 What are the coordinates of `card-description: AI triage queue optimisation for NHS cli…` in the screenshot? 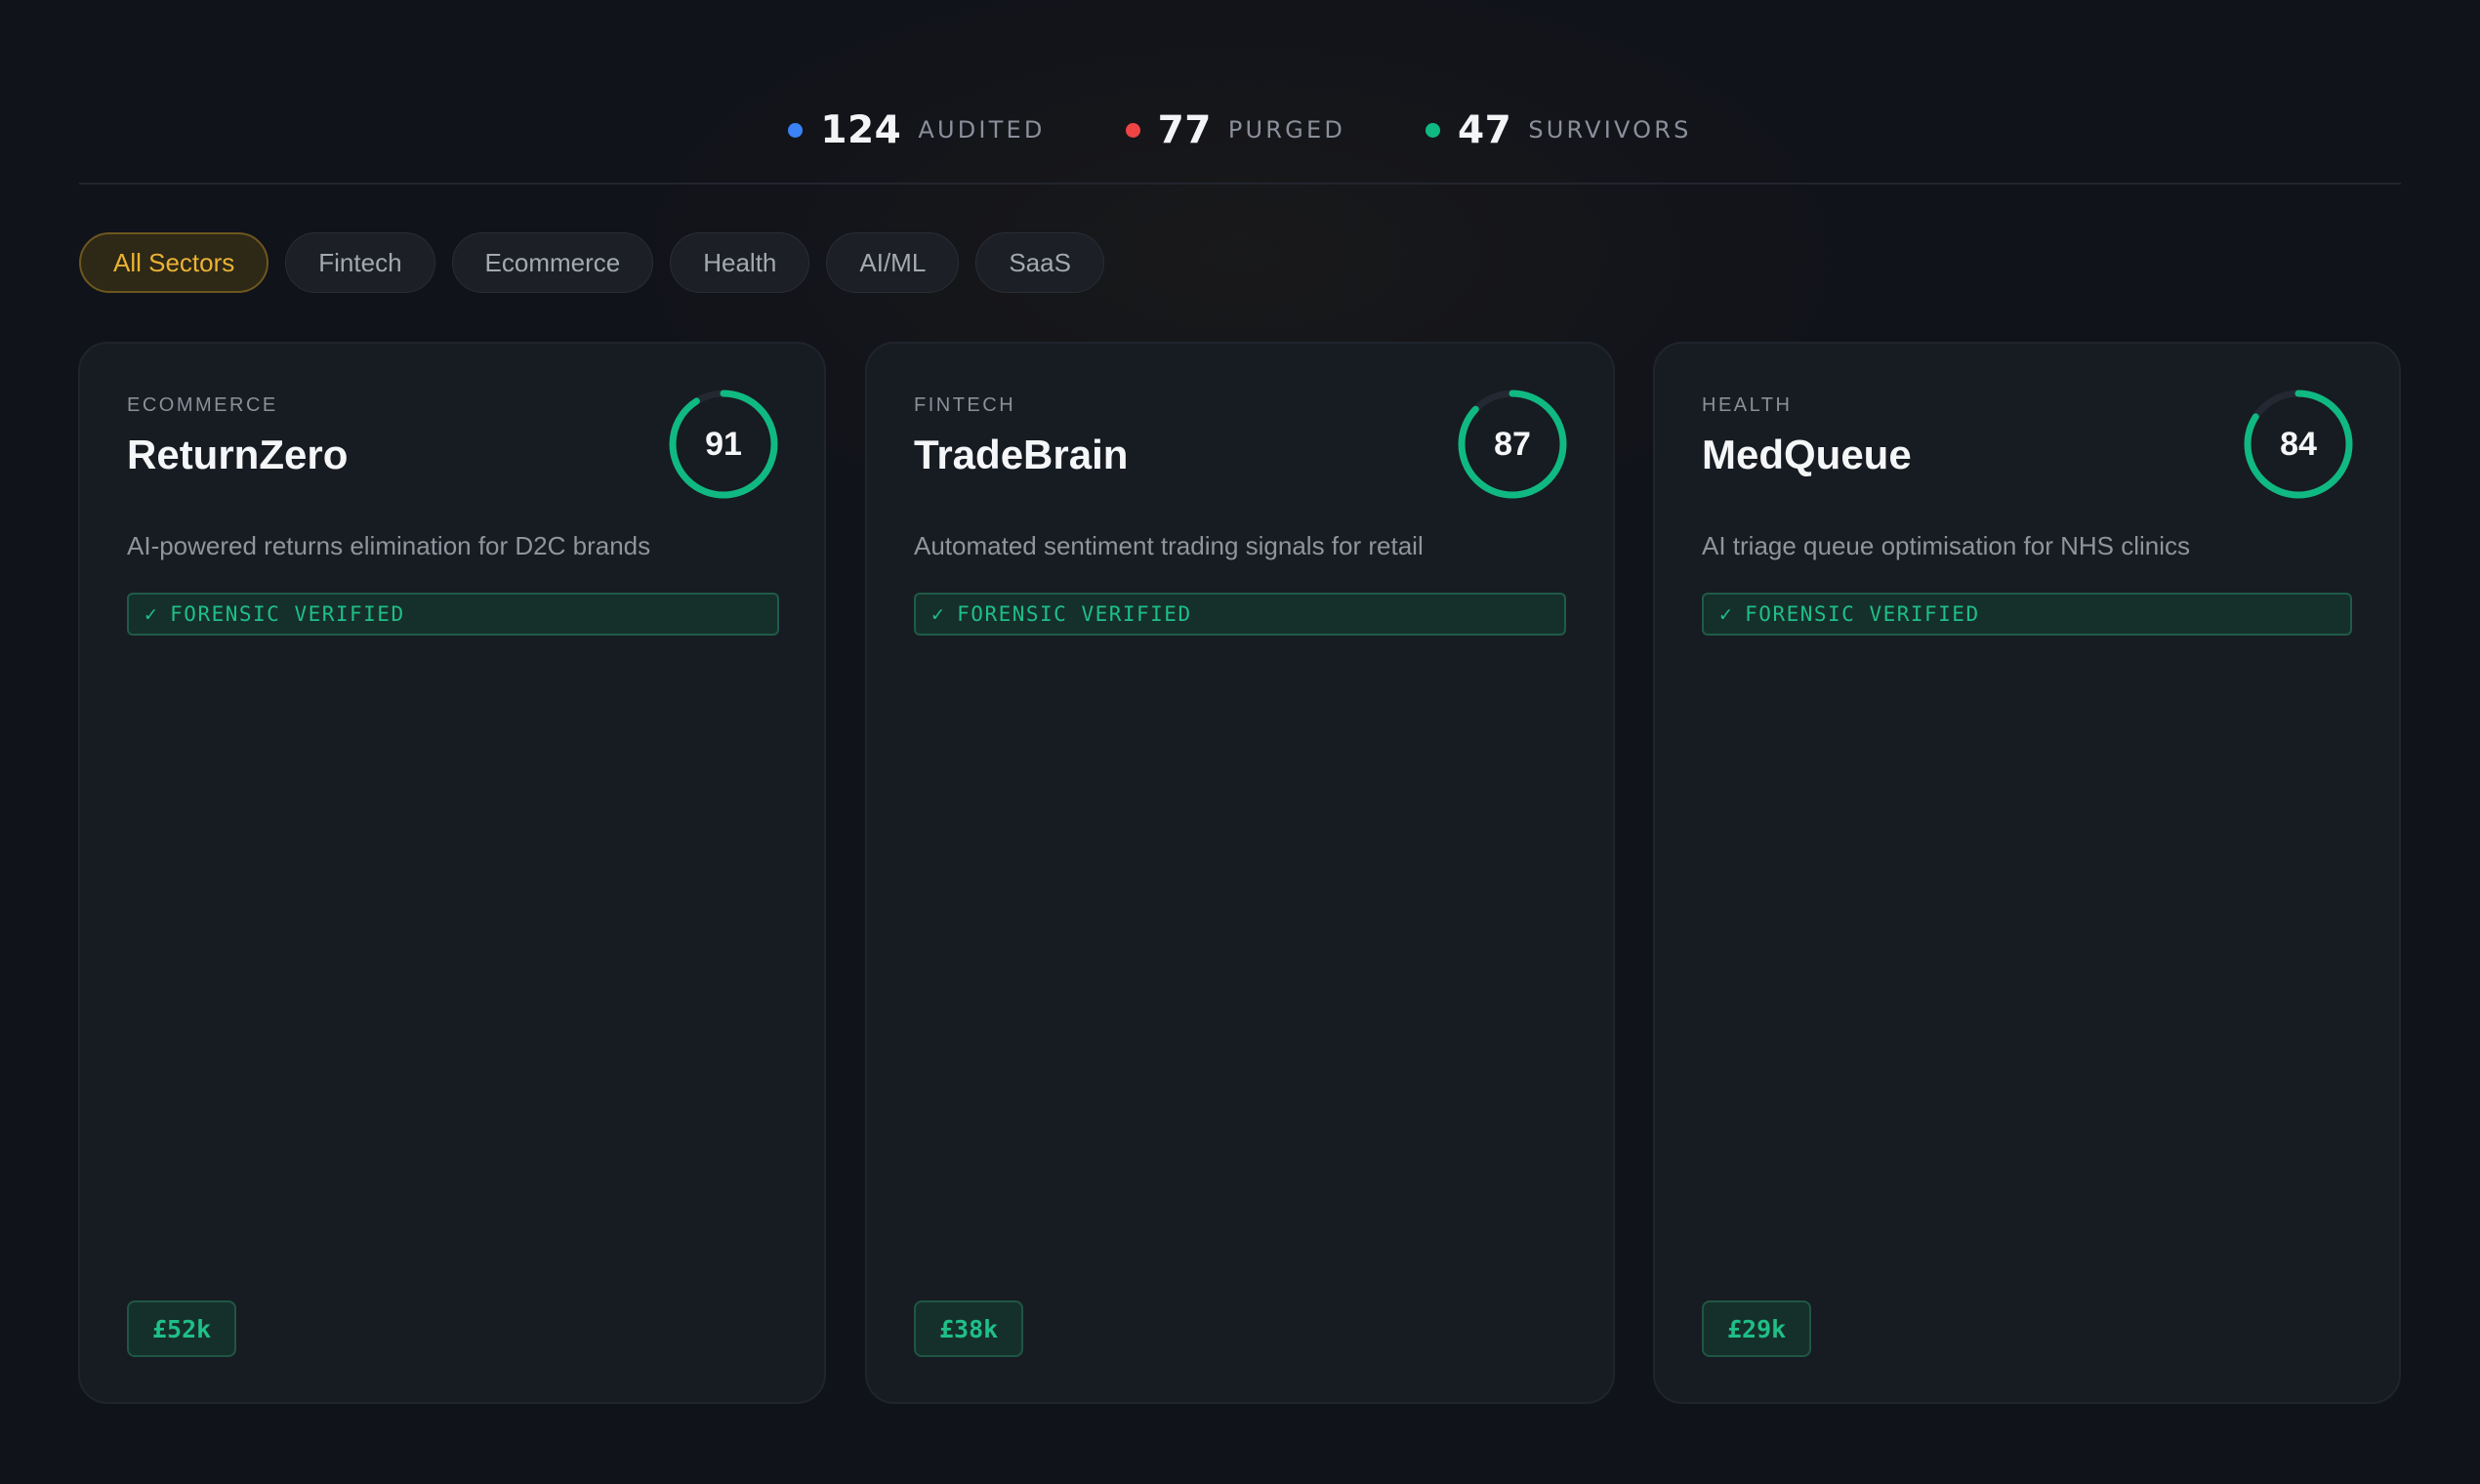 It's located at (1946, 546).